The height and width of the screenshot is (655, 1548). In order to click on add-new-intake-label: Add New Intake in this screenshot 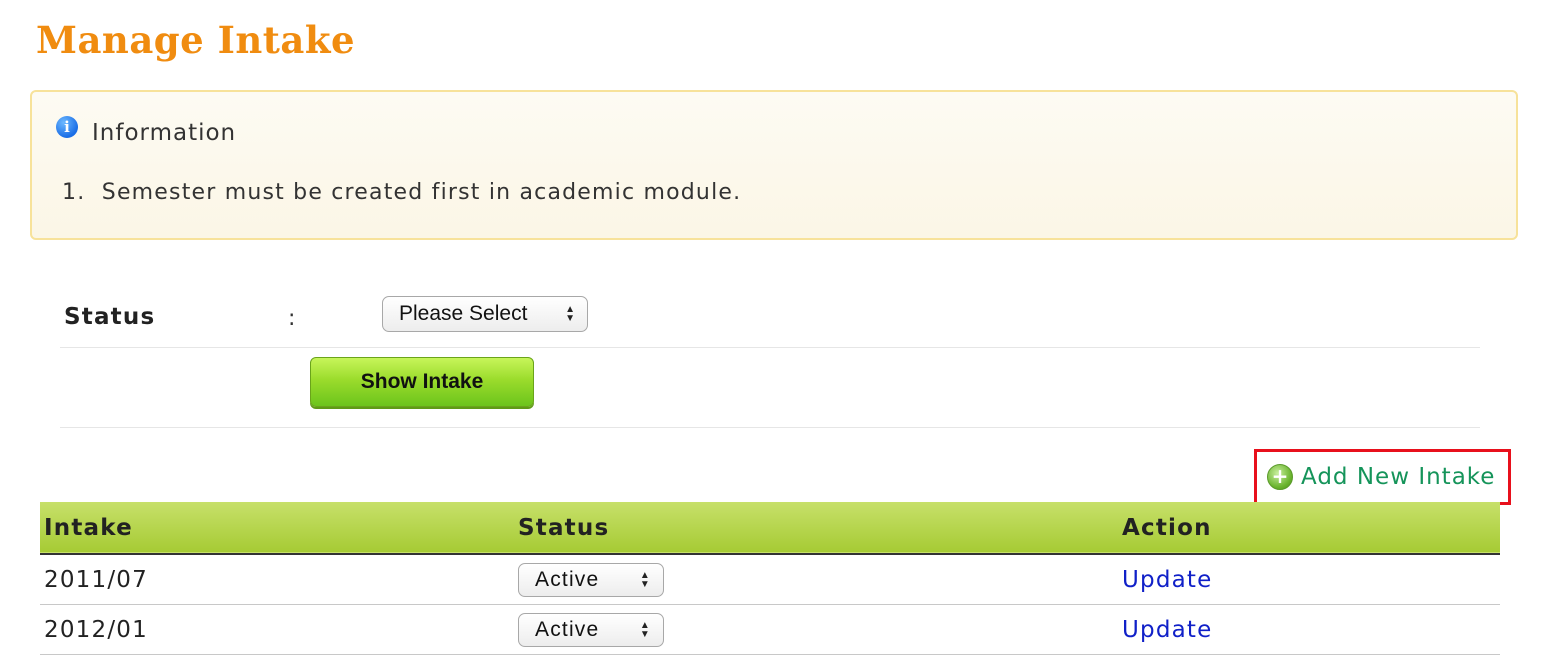, I will do `click(1398, 477)`.